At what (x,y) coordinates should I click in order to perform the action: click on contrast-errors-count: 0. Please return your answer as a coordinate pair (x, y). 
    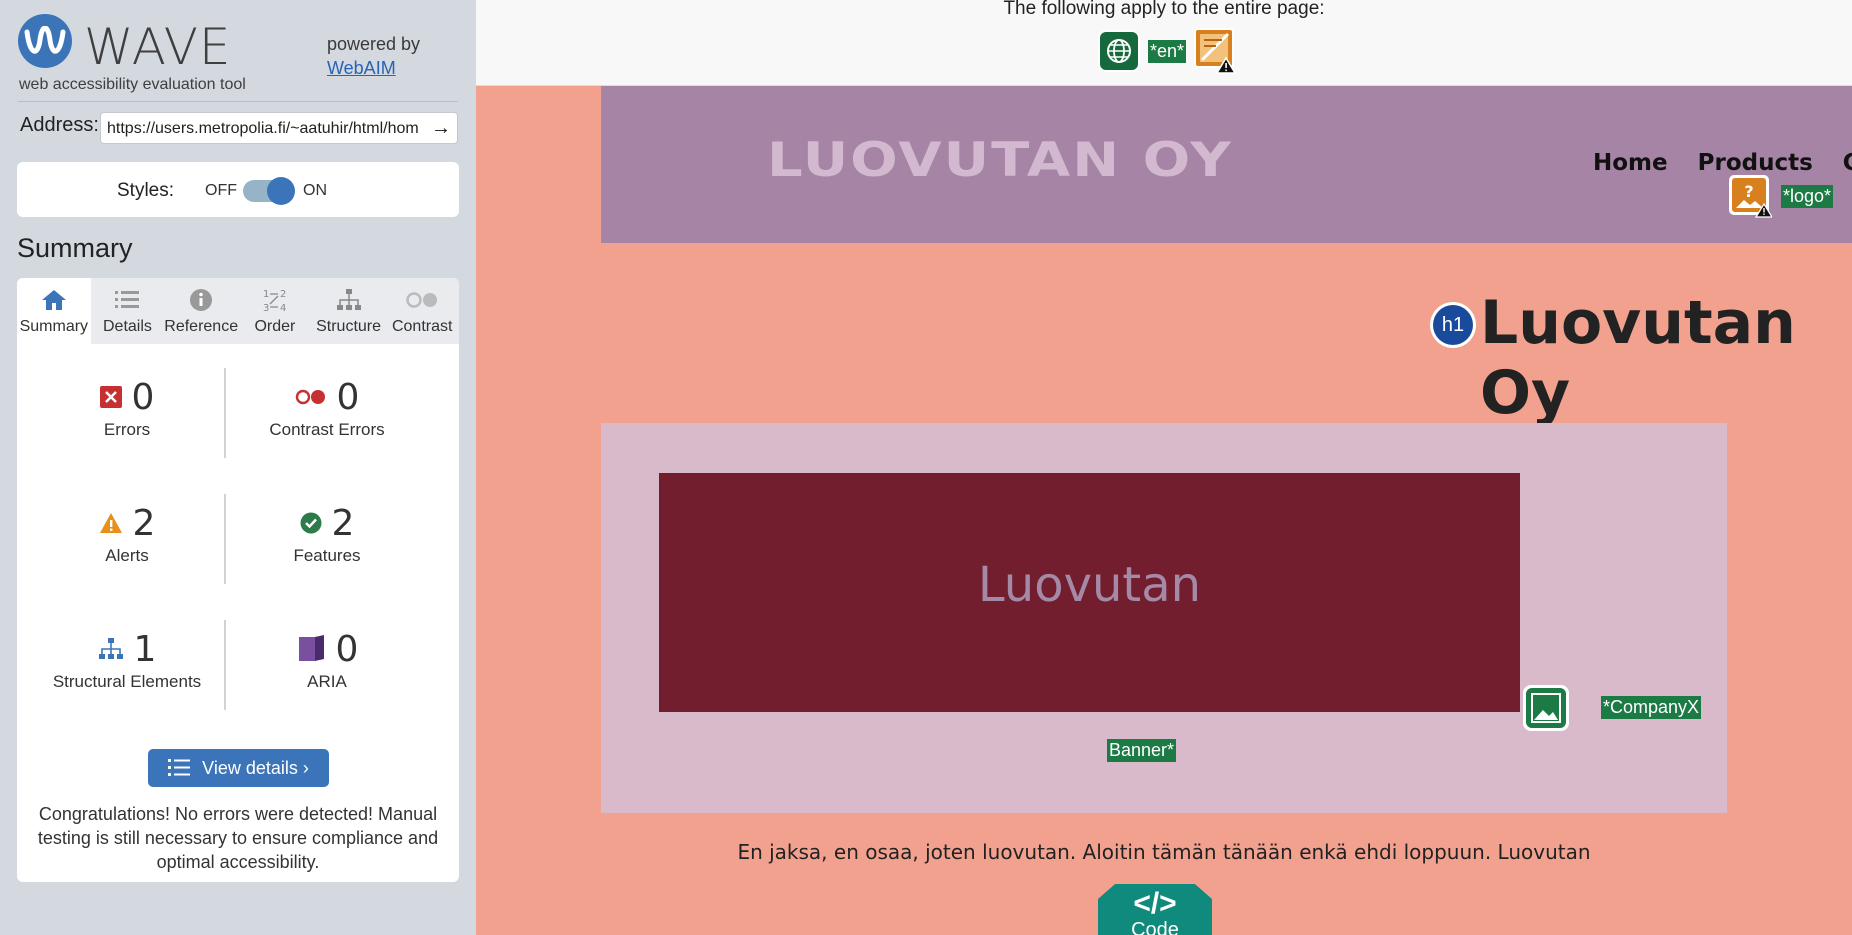
    Looking at the image, I should click on (348, 397).